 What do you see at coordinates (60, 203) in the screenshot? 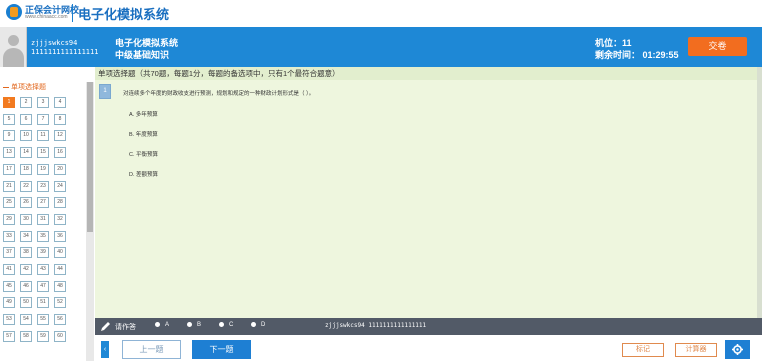
I see `question-nav-cell: 28` at bounding box center [60, 203].